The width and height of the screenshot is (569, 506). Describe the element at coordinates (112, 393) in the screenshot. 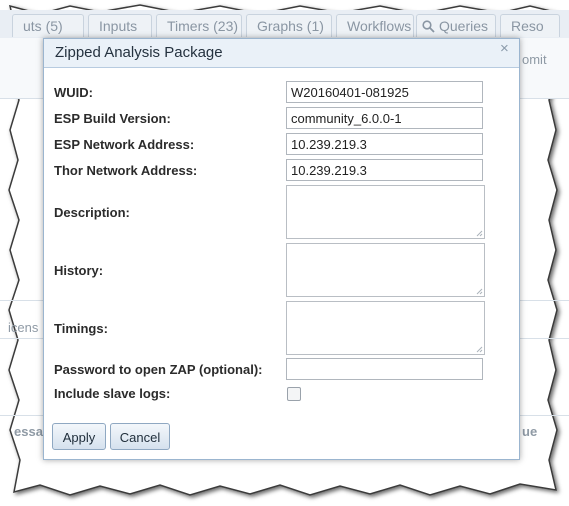

I see `include-slave-logs-label: Include slave logs:` at that location.